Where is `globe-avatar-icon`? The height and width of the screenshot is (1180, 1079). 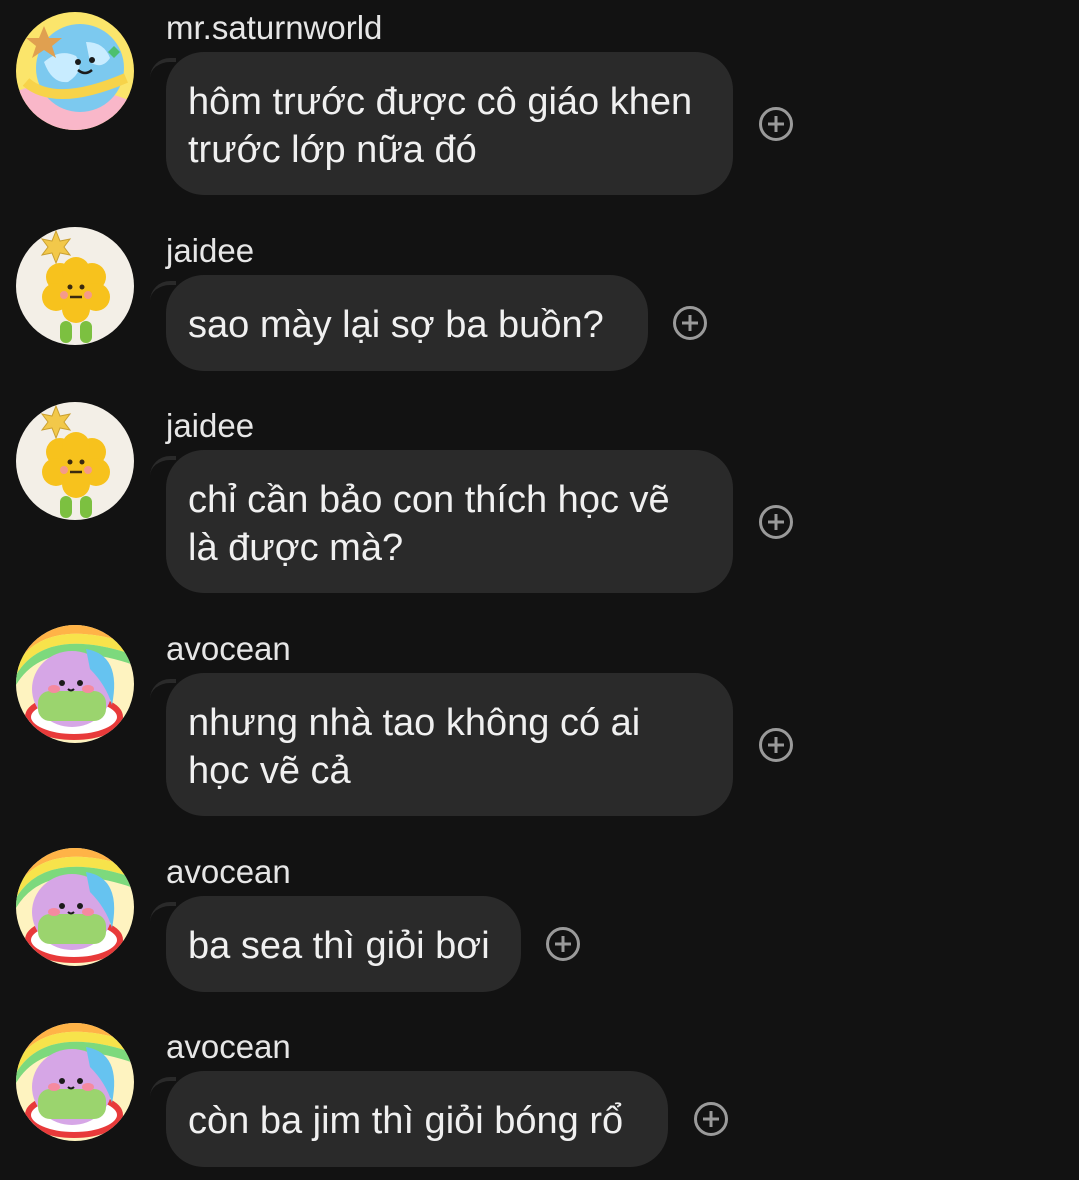 globe-avatar-icon is located at coordinates (75, 71).